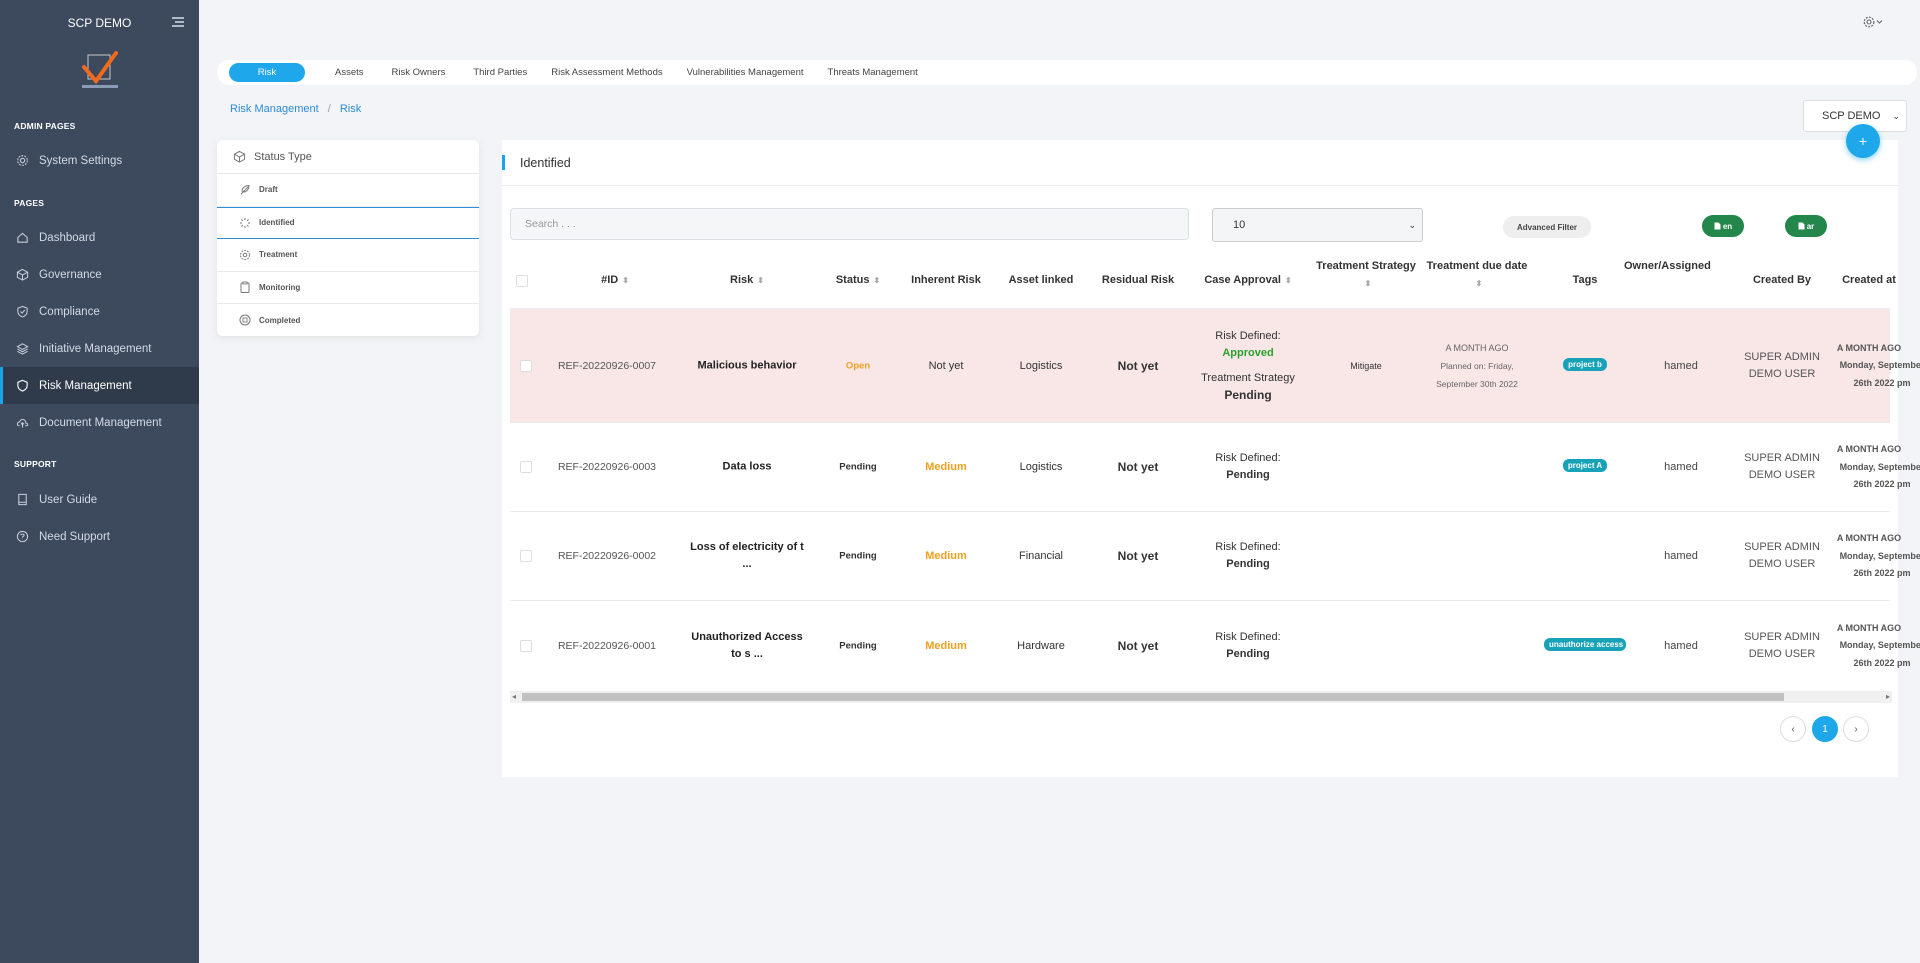  I want to click on sidebar-item-label: System Settings, so click(81, 160).